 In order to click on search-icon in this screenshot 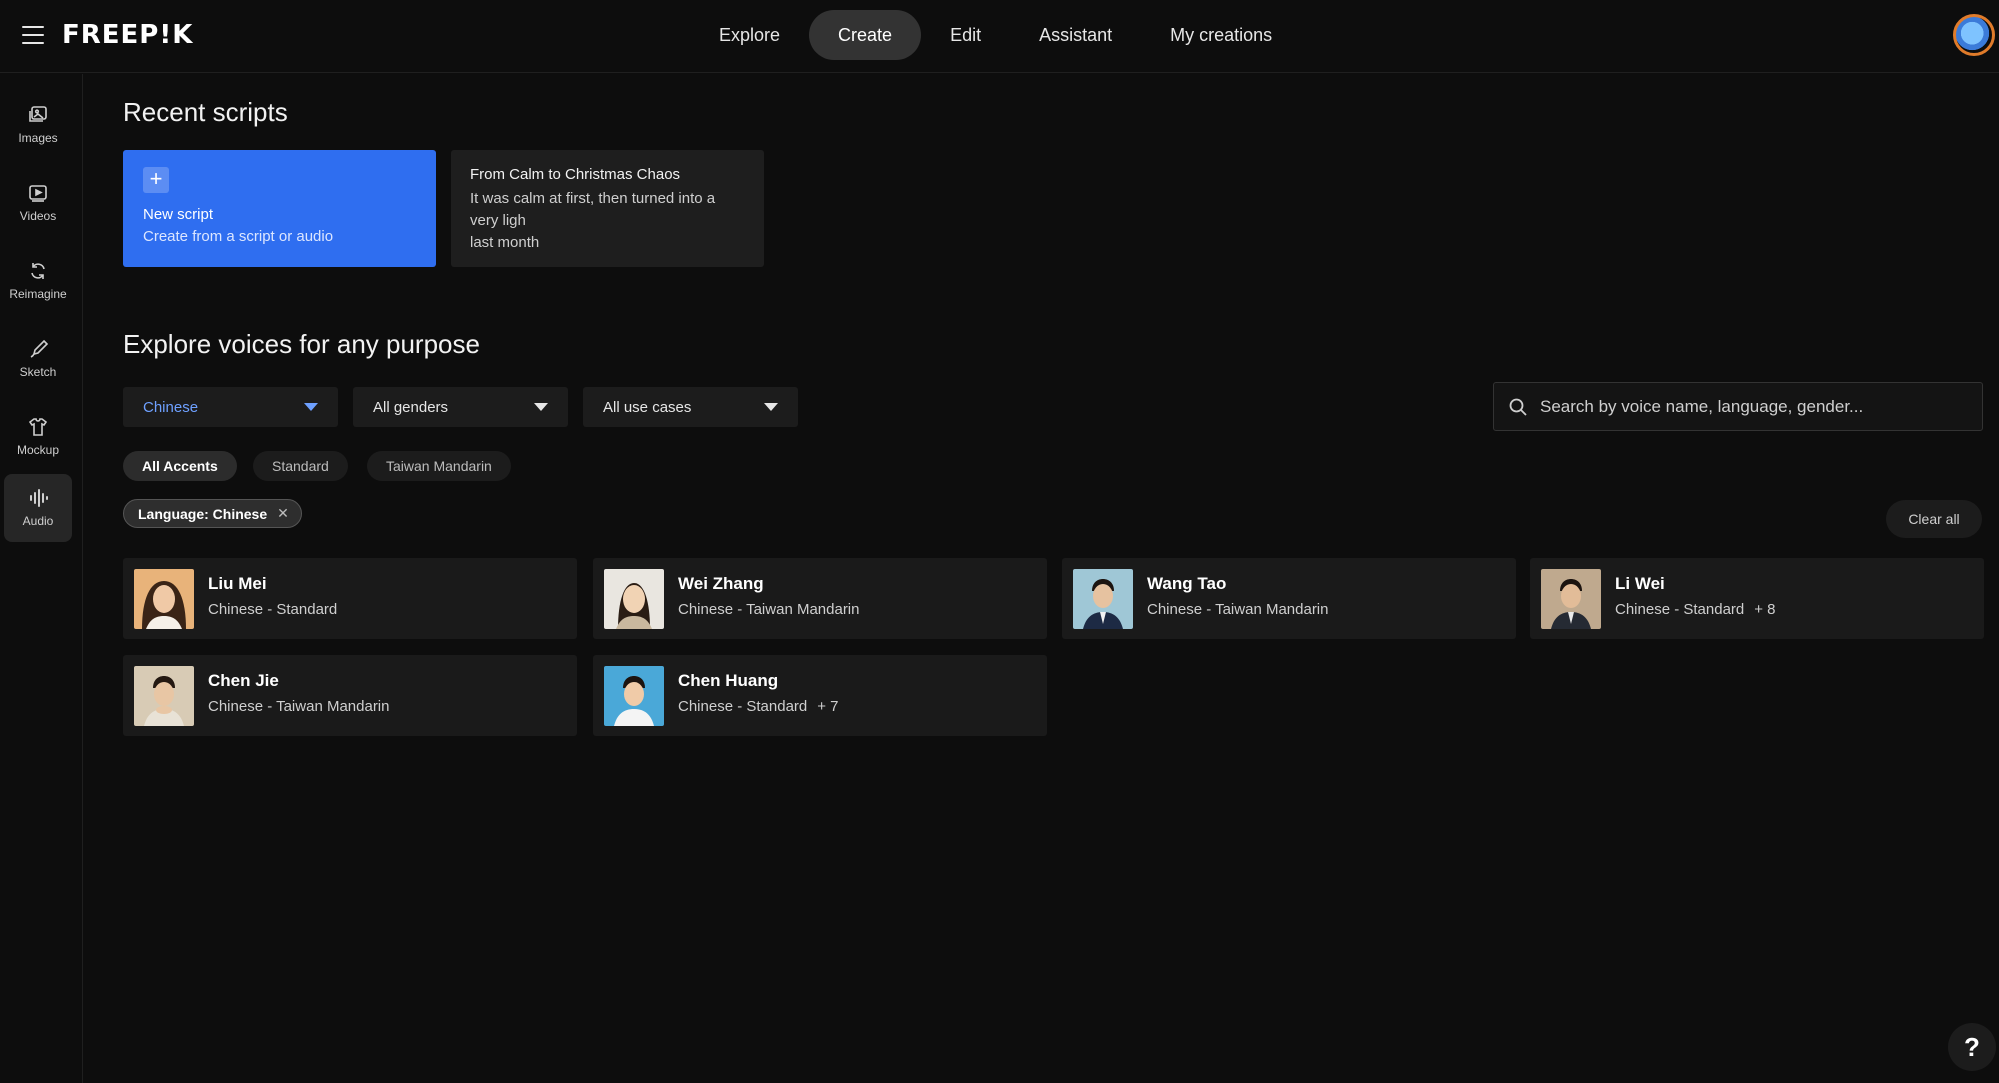, I will do `click(1518, 407)`.